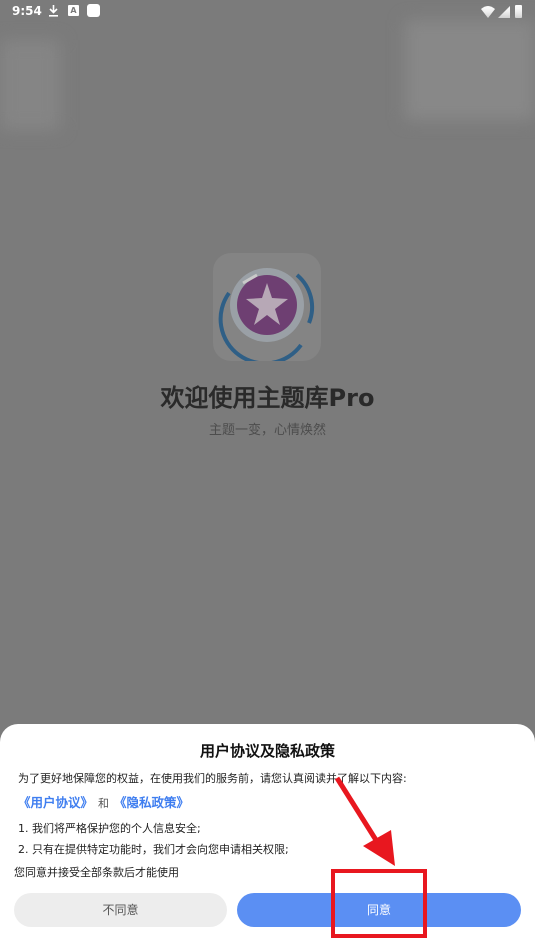 The width and height of the screenshot is (535, 951). Describe the element at coordinates (488, 12) in the screenshot. I see `wifi-icon` at that location.